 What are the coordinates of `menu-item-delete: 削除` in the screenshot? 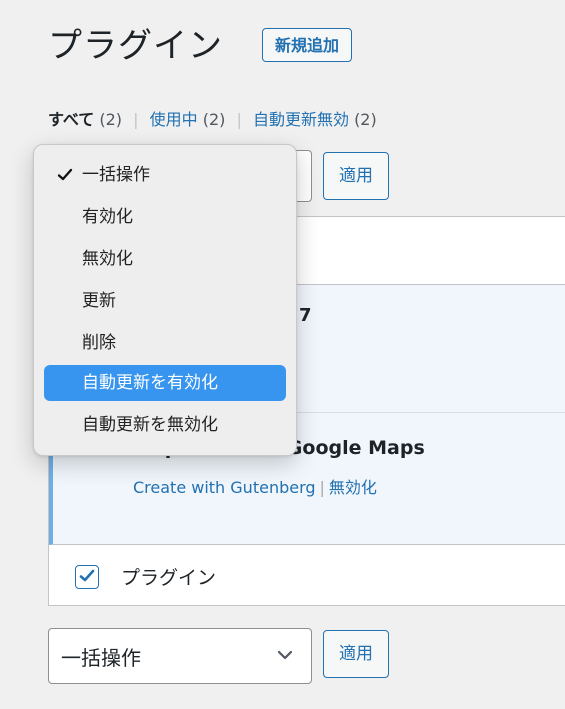 It's located at (165, 343).